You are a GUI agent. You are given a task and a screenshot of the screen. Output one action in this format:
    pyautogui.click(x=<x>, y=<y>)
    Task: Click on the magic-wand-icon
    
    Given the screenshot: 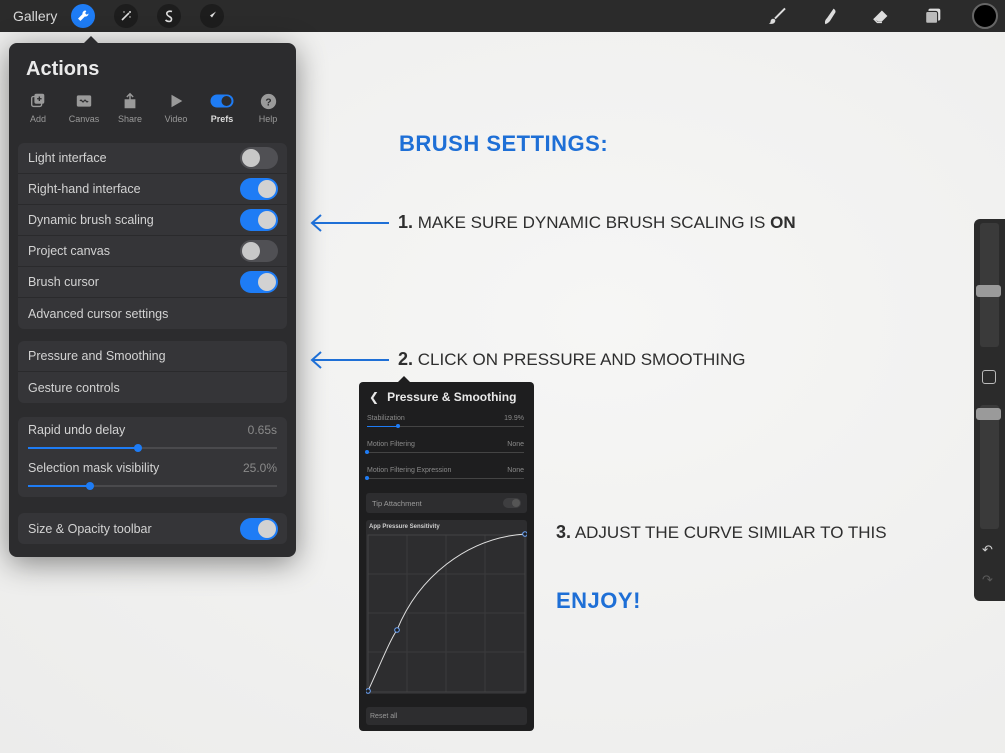 What is the action you would take?
    pyautogui.click(x=126, y=16)
    